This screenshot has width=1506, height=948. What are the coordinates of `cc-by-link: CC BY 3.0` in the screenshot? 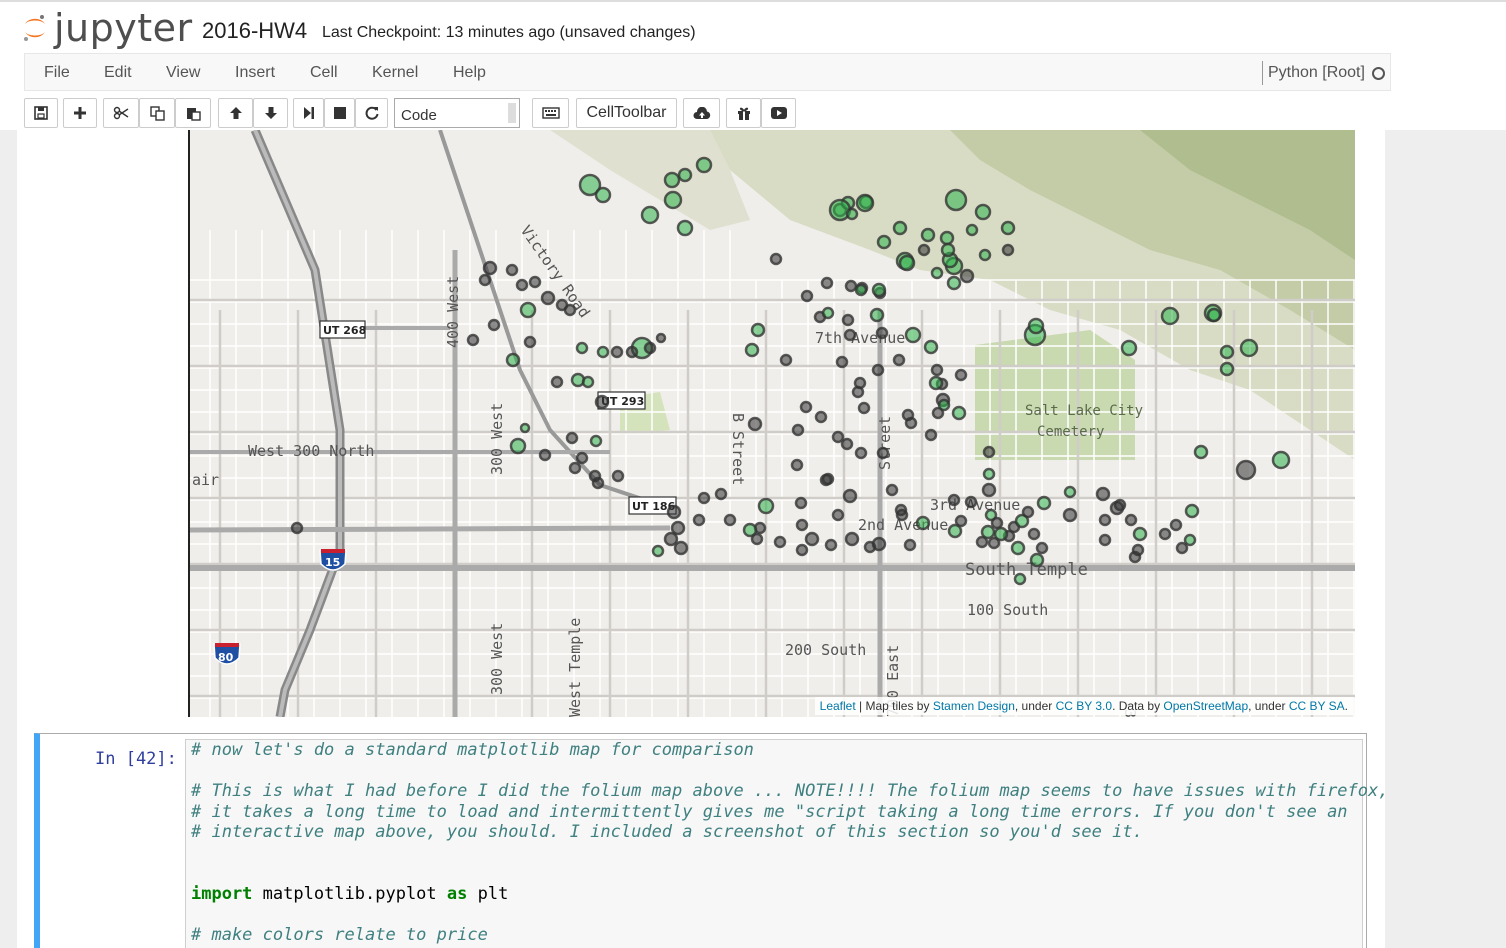 It's located at (1084, 706).